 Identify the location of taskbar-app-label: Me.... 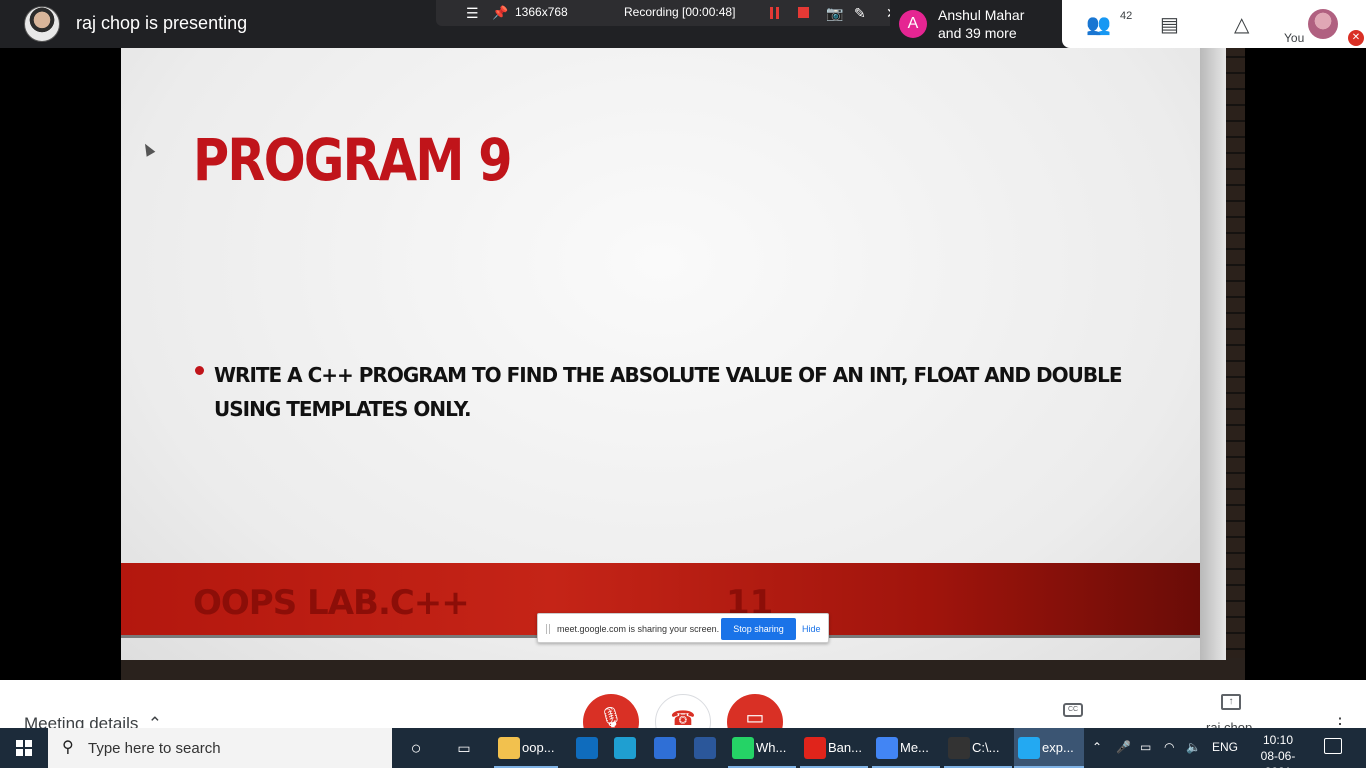
(914, 747).